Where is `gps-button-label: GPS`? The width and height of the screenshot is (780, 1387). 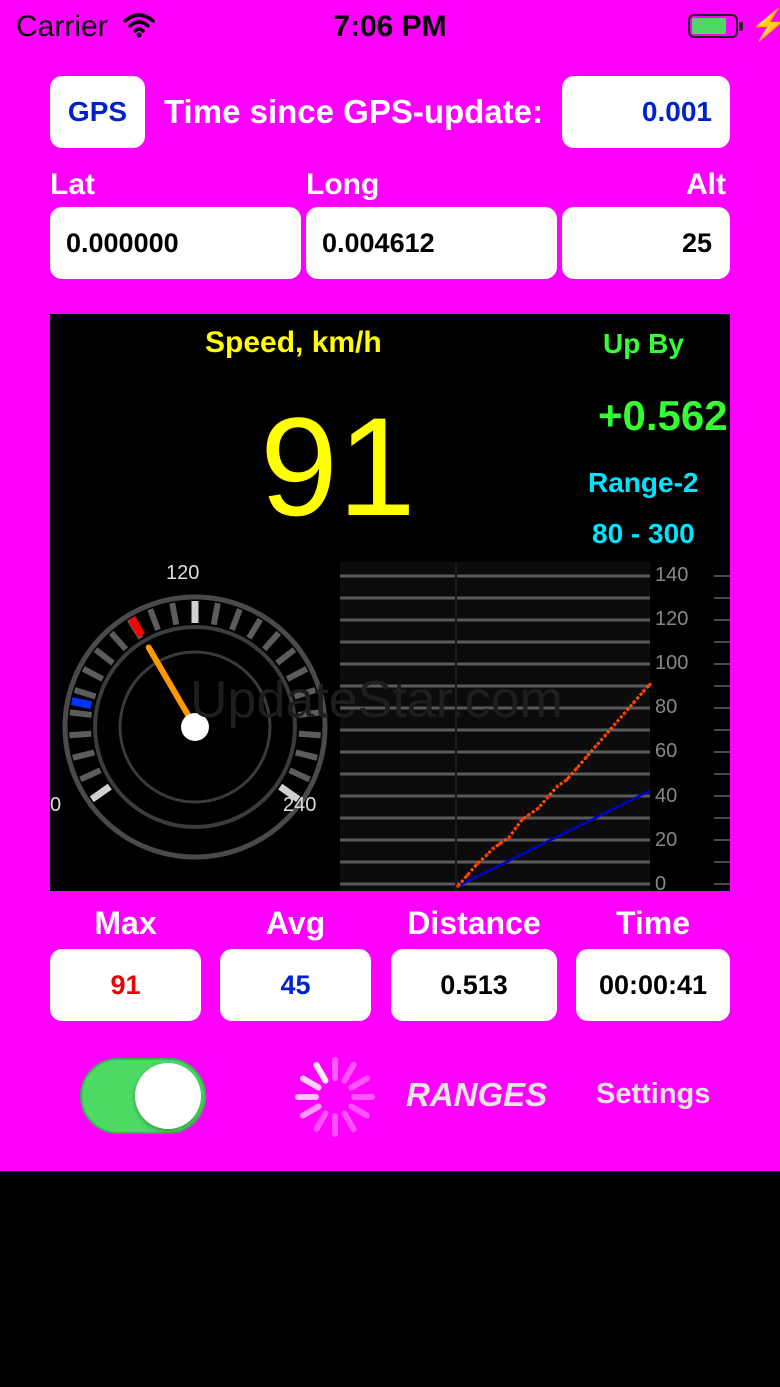 gps-button-label: GPS is located at coordinates (97, 111).